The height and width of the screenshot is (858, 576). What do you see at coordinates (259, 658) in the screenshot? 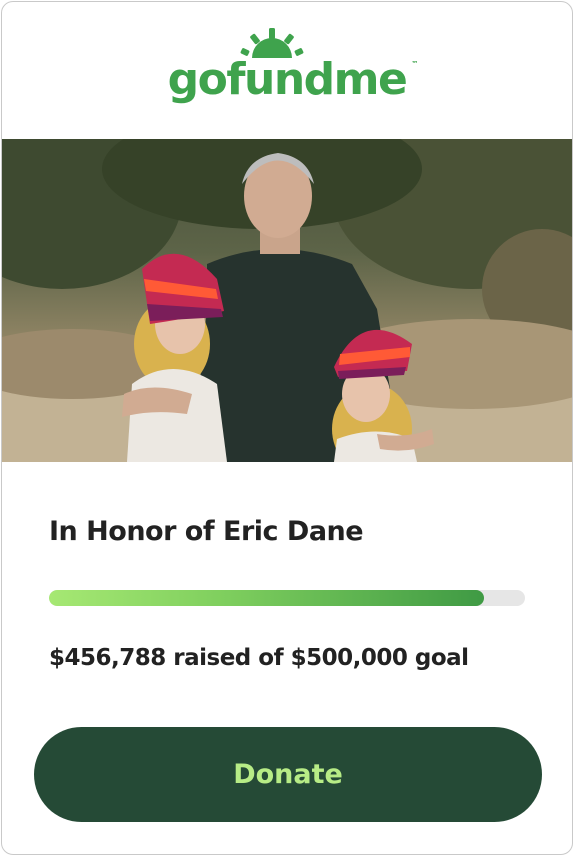
I see `raised-amount: $456,788 raised of $500,000 goal` at bounding box center [259, 658].